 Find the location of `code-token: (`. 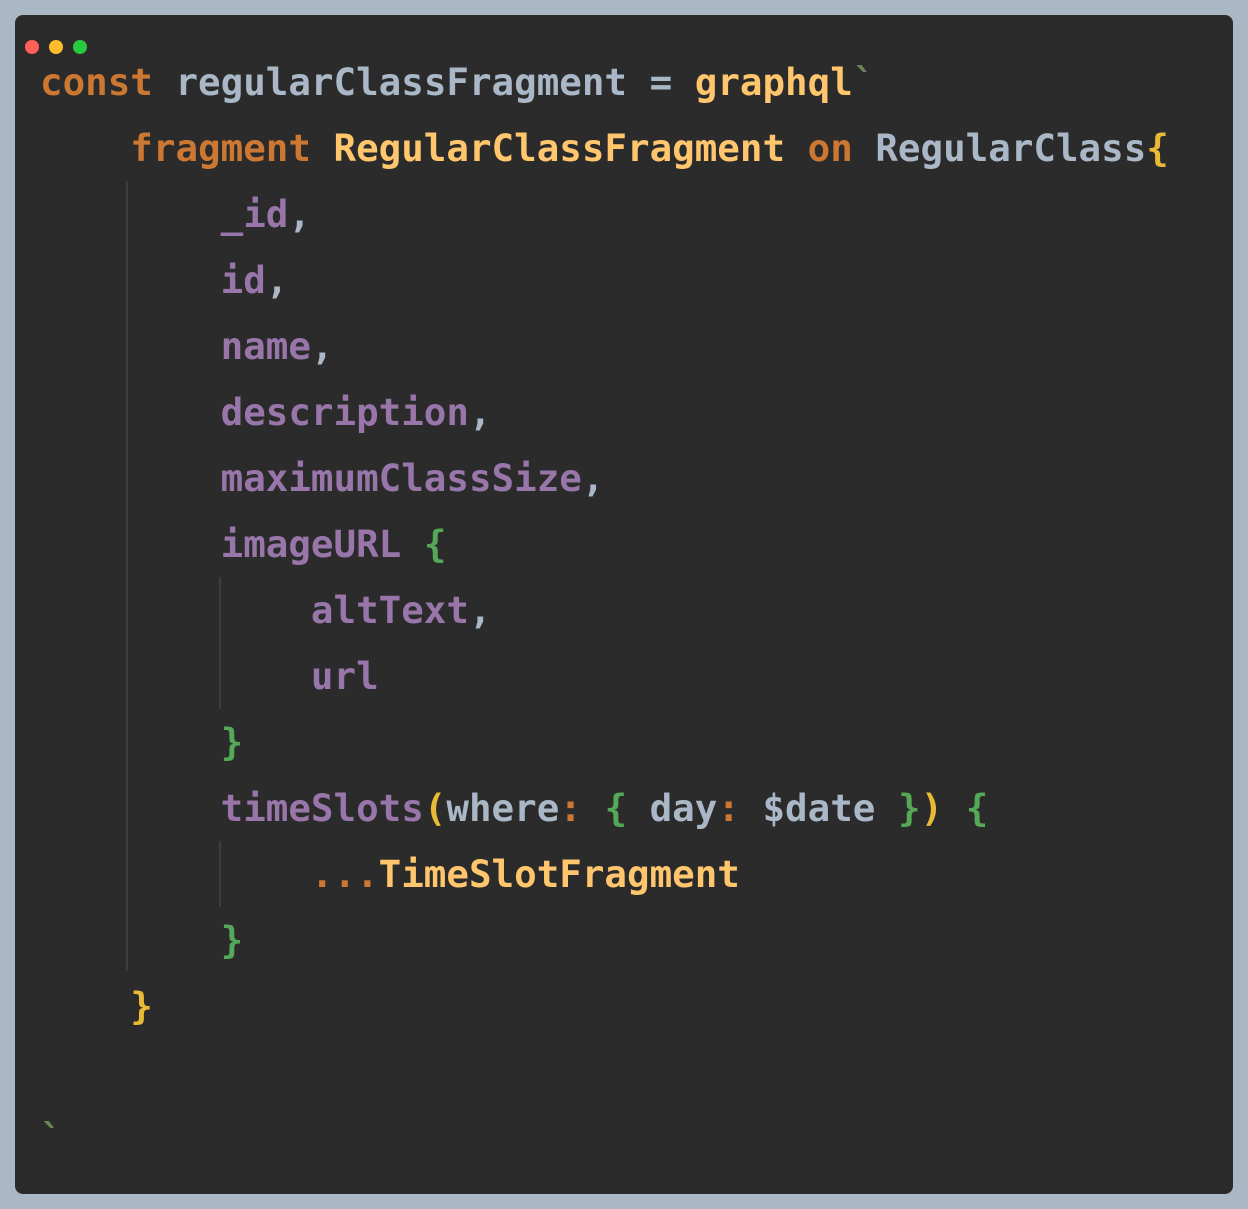

code-token: ( is located at coordinates (435, 808).